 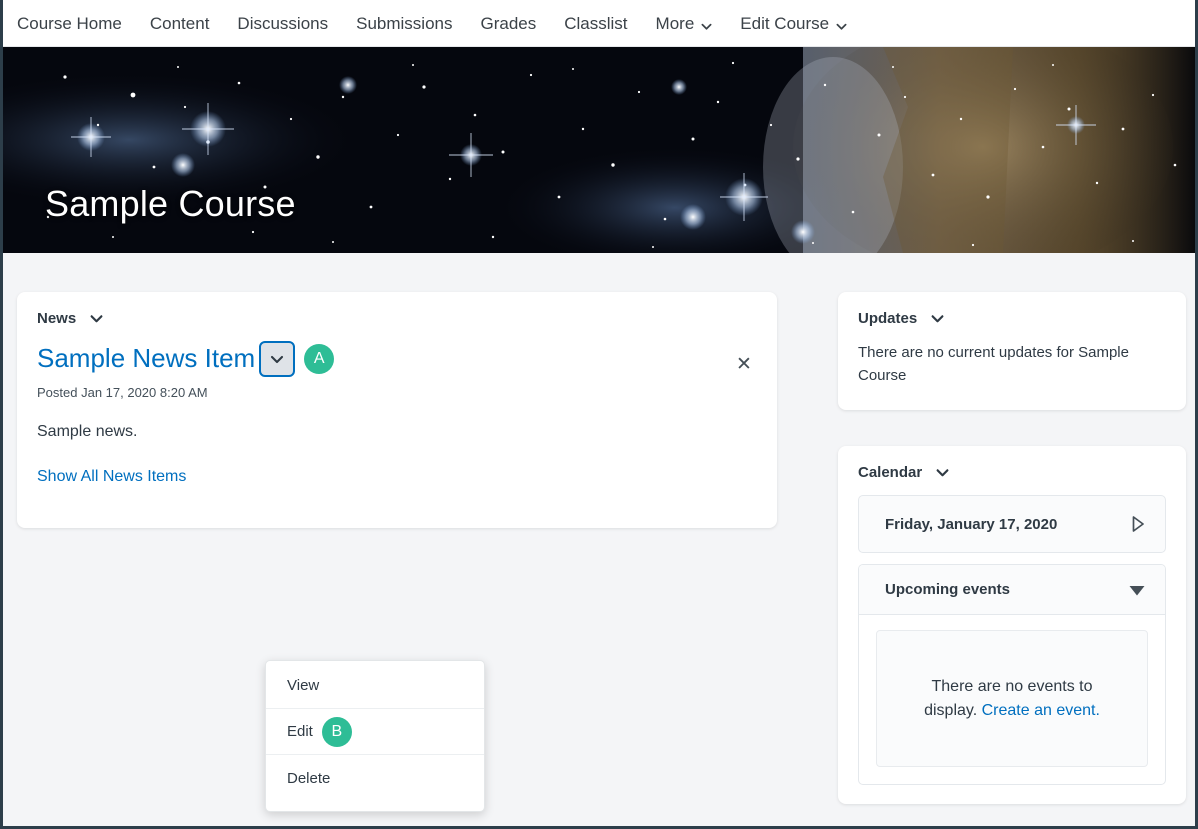 I want to click on context-menu-item-label: Edit, so click(x=300, y=731).